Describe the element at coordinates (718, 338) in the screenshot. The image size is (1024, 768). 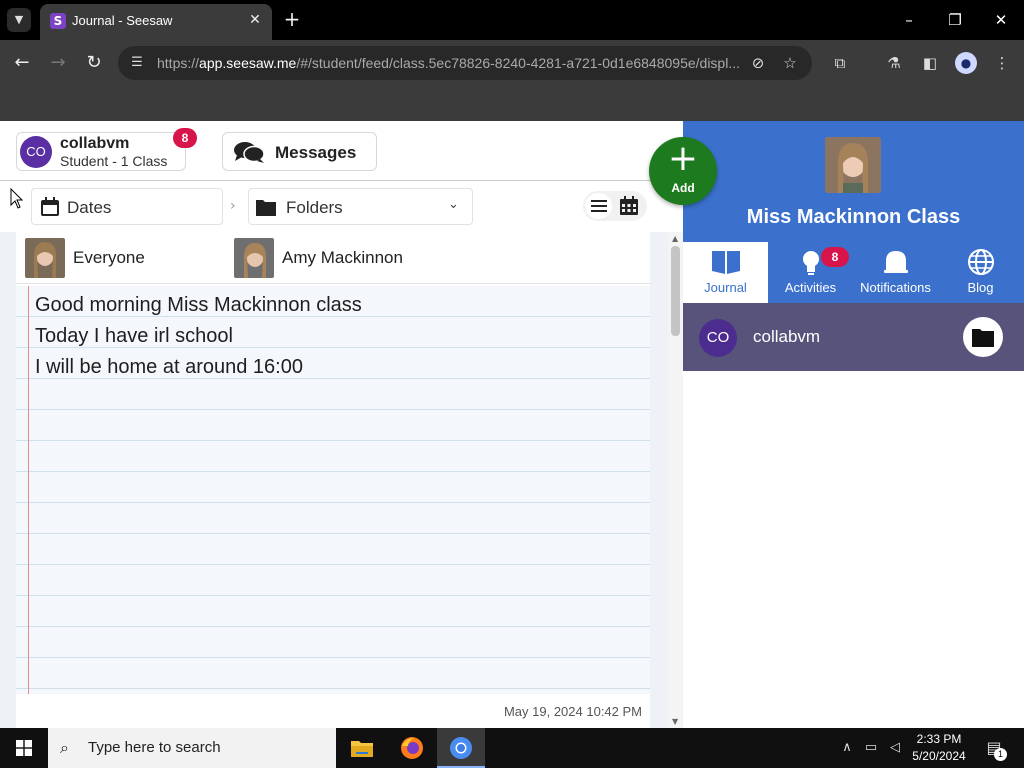
I see `student-avatar: CO` at that location.